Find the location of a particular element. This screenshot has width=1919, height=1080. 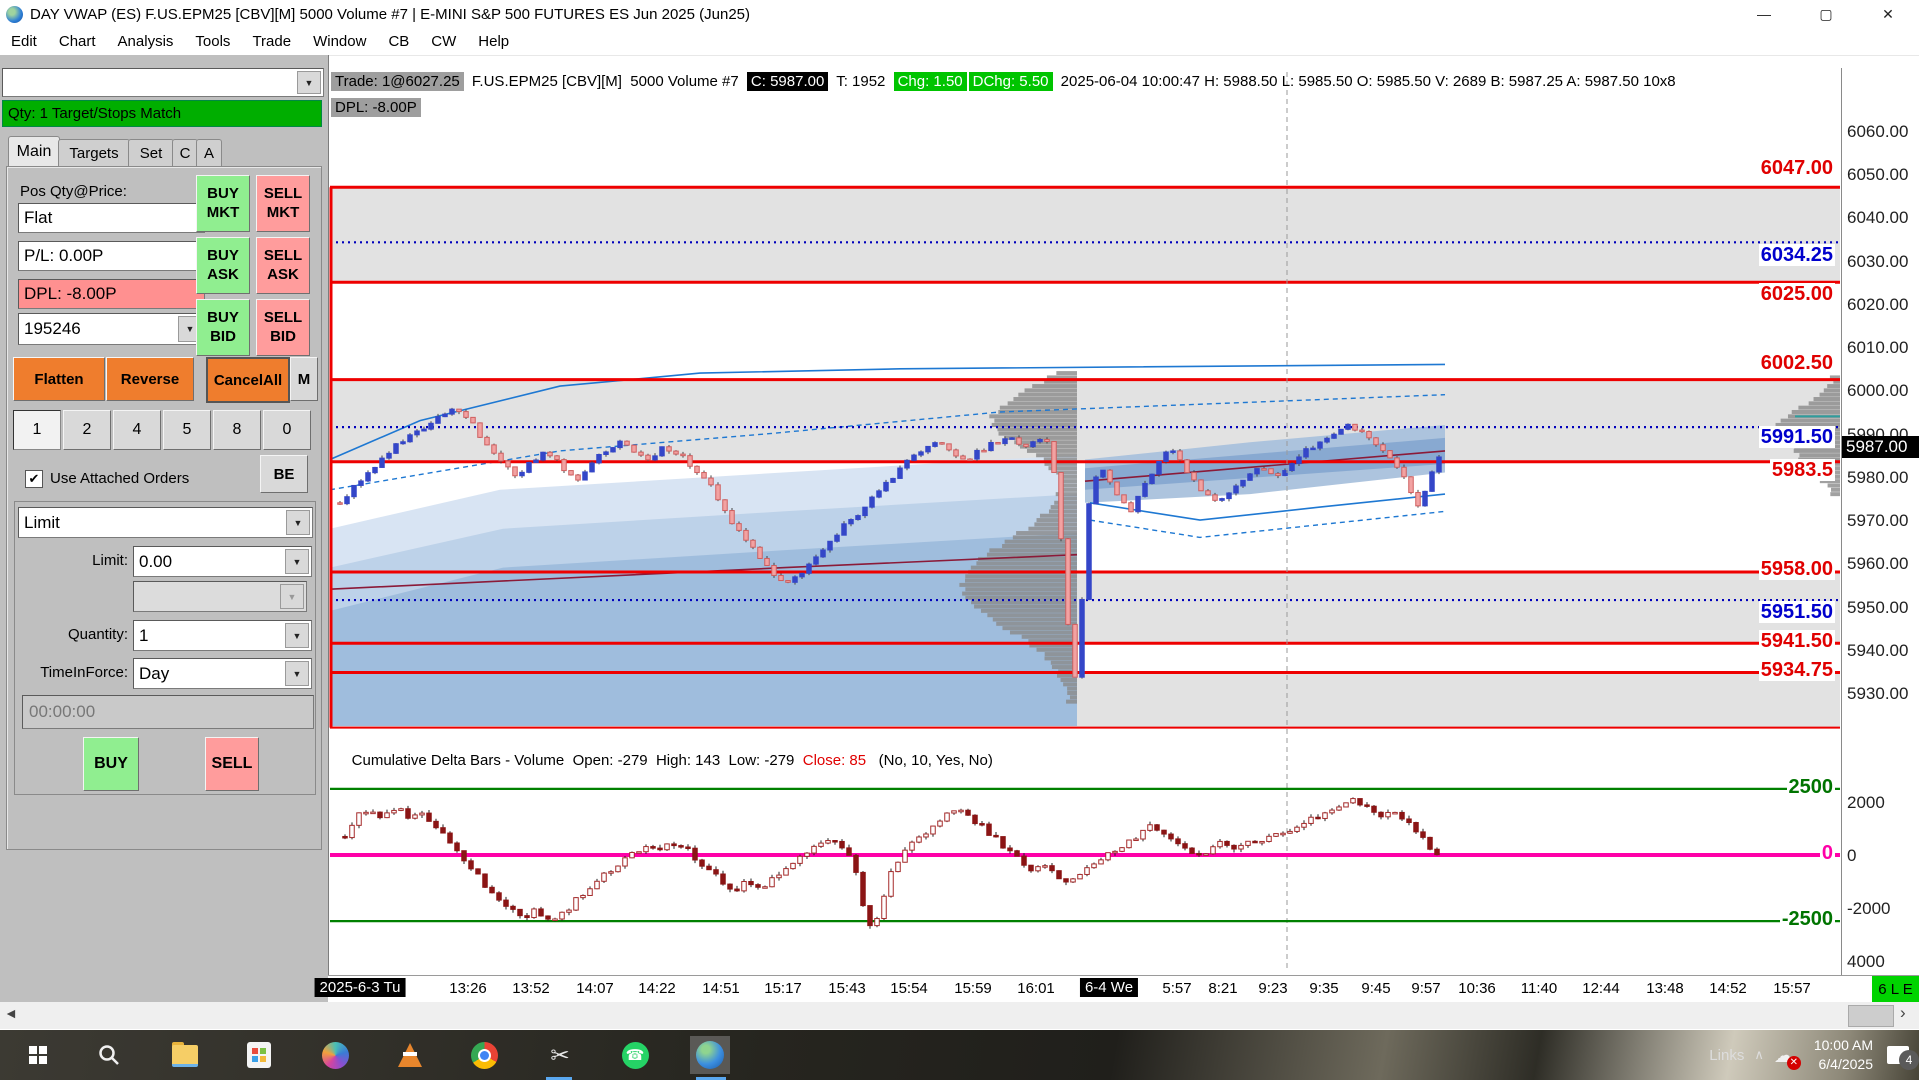

scroll-left-icon: ◄ is located at coordinates (11, 1013).